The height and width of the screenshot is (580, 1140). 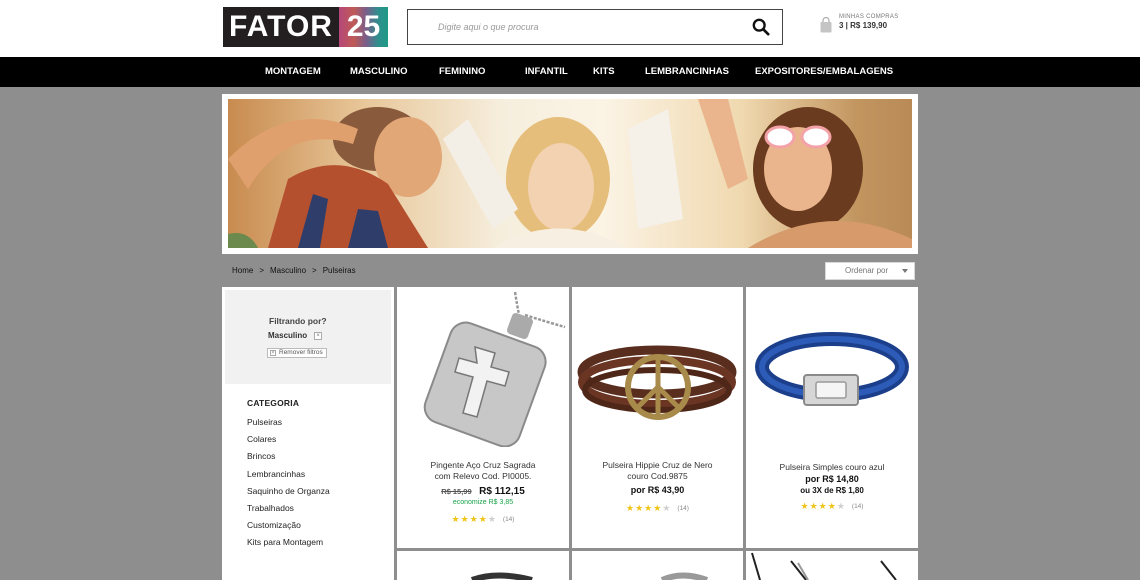 I want to click on cart-label: MINHAS COMPRAS, so click(x=869, y=17).